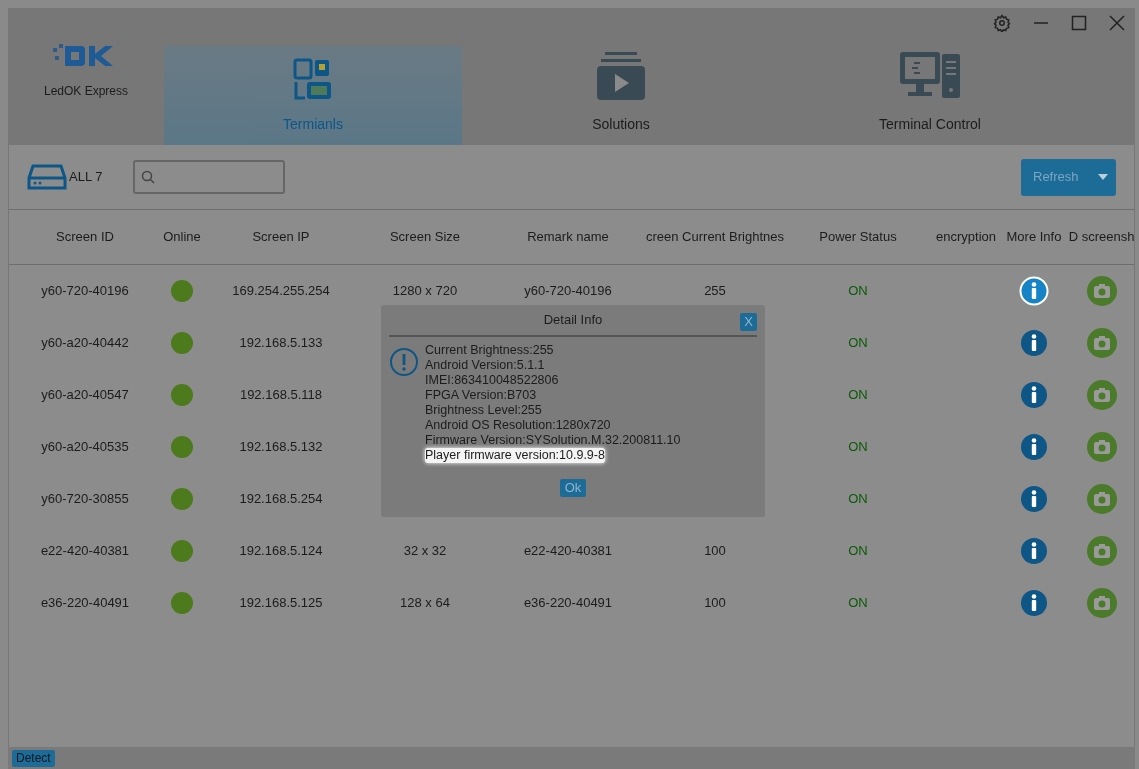 The height and width of the screenshot is (769, 1139). Describe the element at coordinates (85, 603) in the screenshot. I see `table-cell-text: e36-220-40491` at that location.